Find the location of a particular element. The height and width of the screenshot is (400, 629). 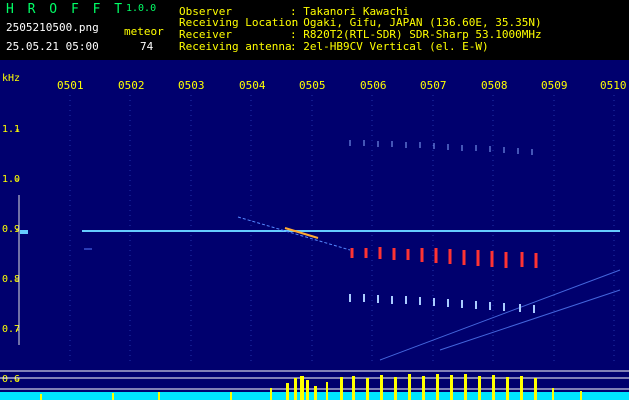

echo-column is located at coordinates (444, 257).